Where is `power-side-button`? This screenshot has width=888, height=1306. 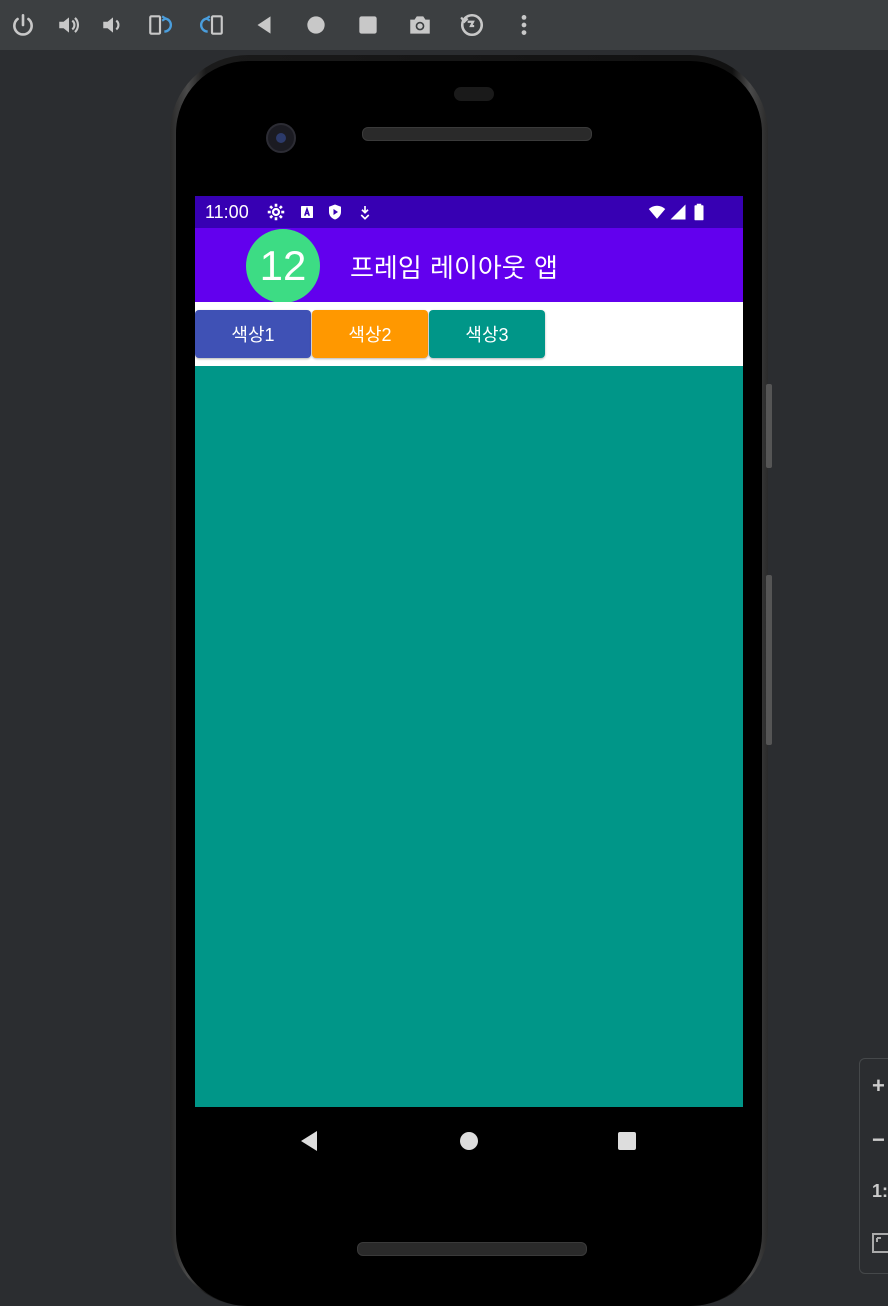
power-side-button is located at coordinates (769, 426).